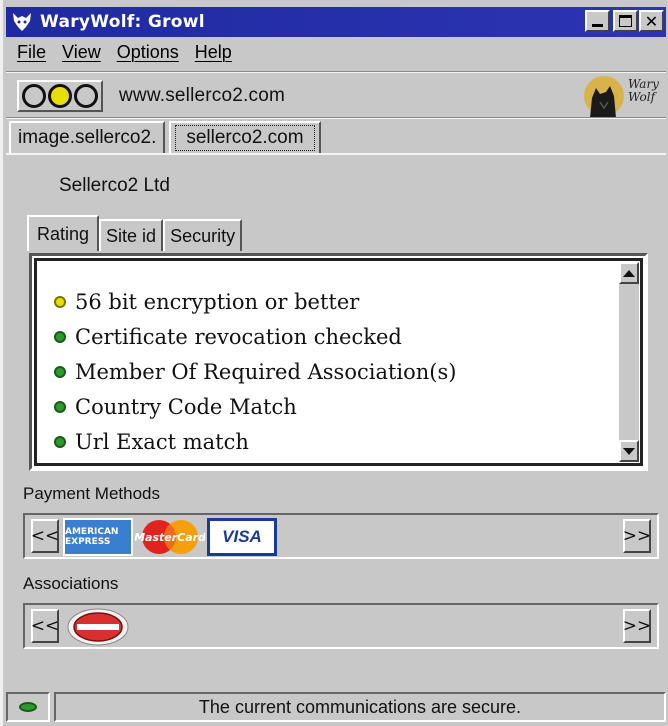 Image resolution: width=668 pixels, height=726 pixels. I want to click on rating-item-text: Member Of Required Association(s), so click(266, 371).